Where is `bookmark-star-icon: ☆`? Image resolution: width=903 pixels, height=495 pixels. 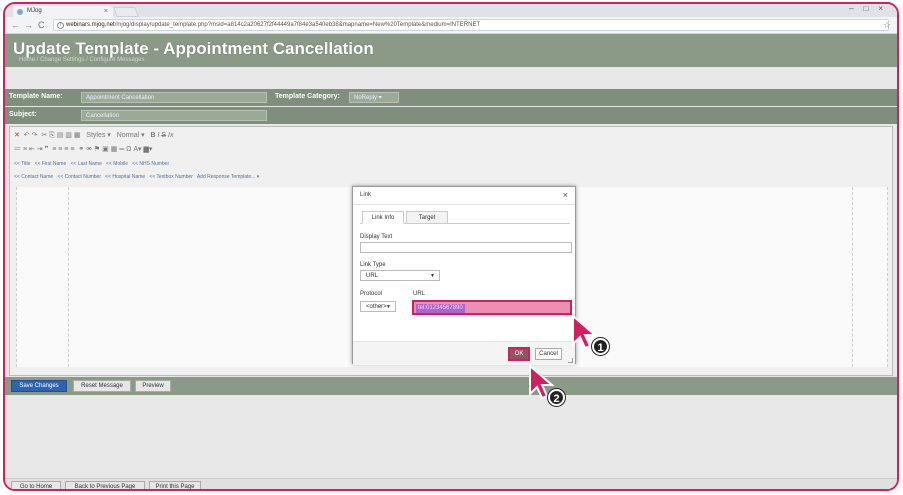
bookmark-star-icon: ☆ is located at coordinates (887, 25).